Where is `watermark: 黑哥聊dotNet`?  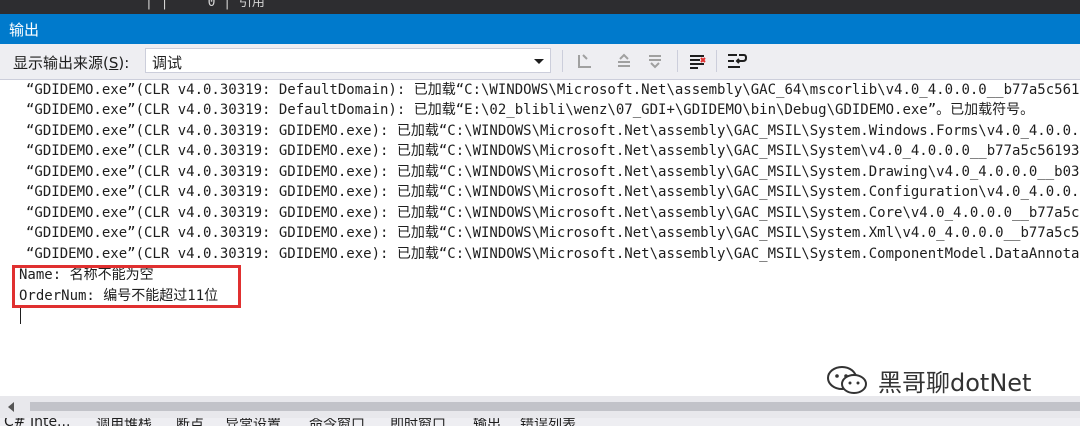 watermark: 黑哥聊dotNet is located at coordinates (935, 380).